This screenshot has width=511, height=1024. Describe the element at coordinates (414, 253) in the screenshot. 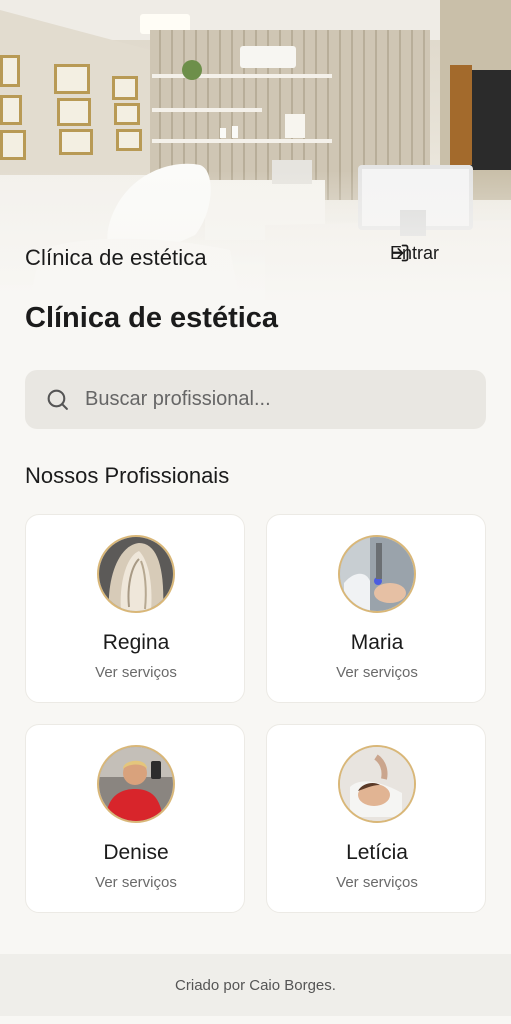

I see `login-button: Entrar` at that location.